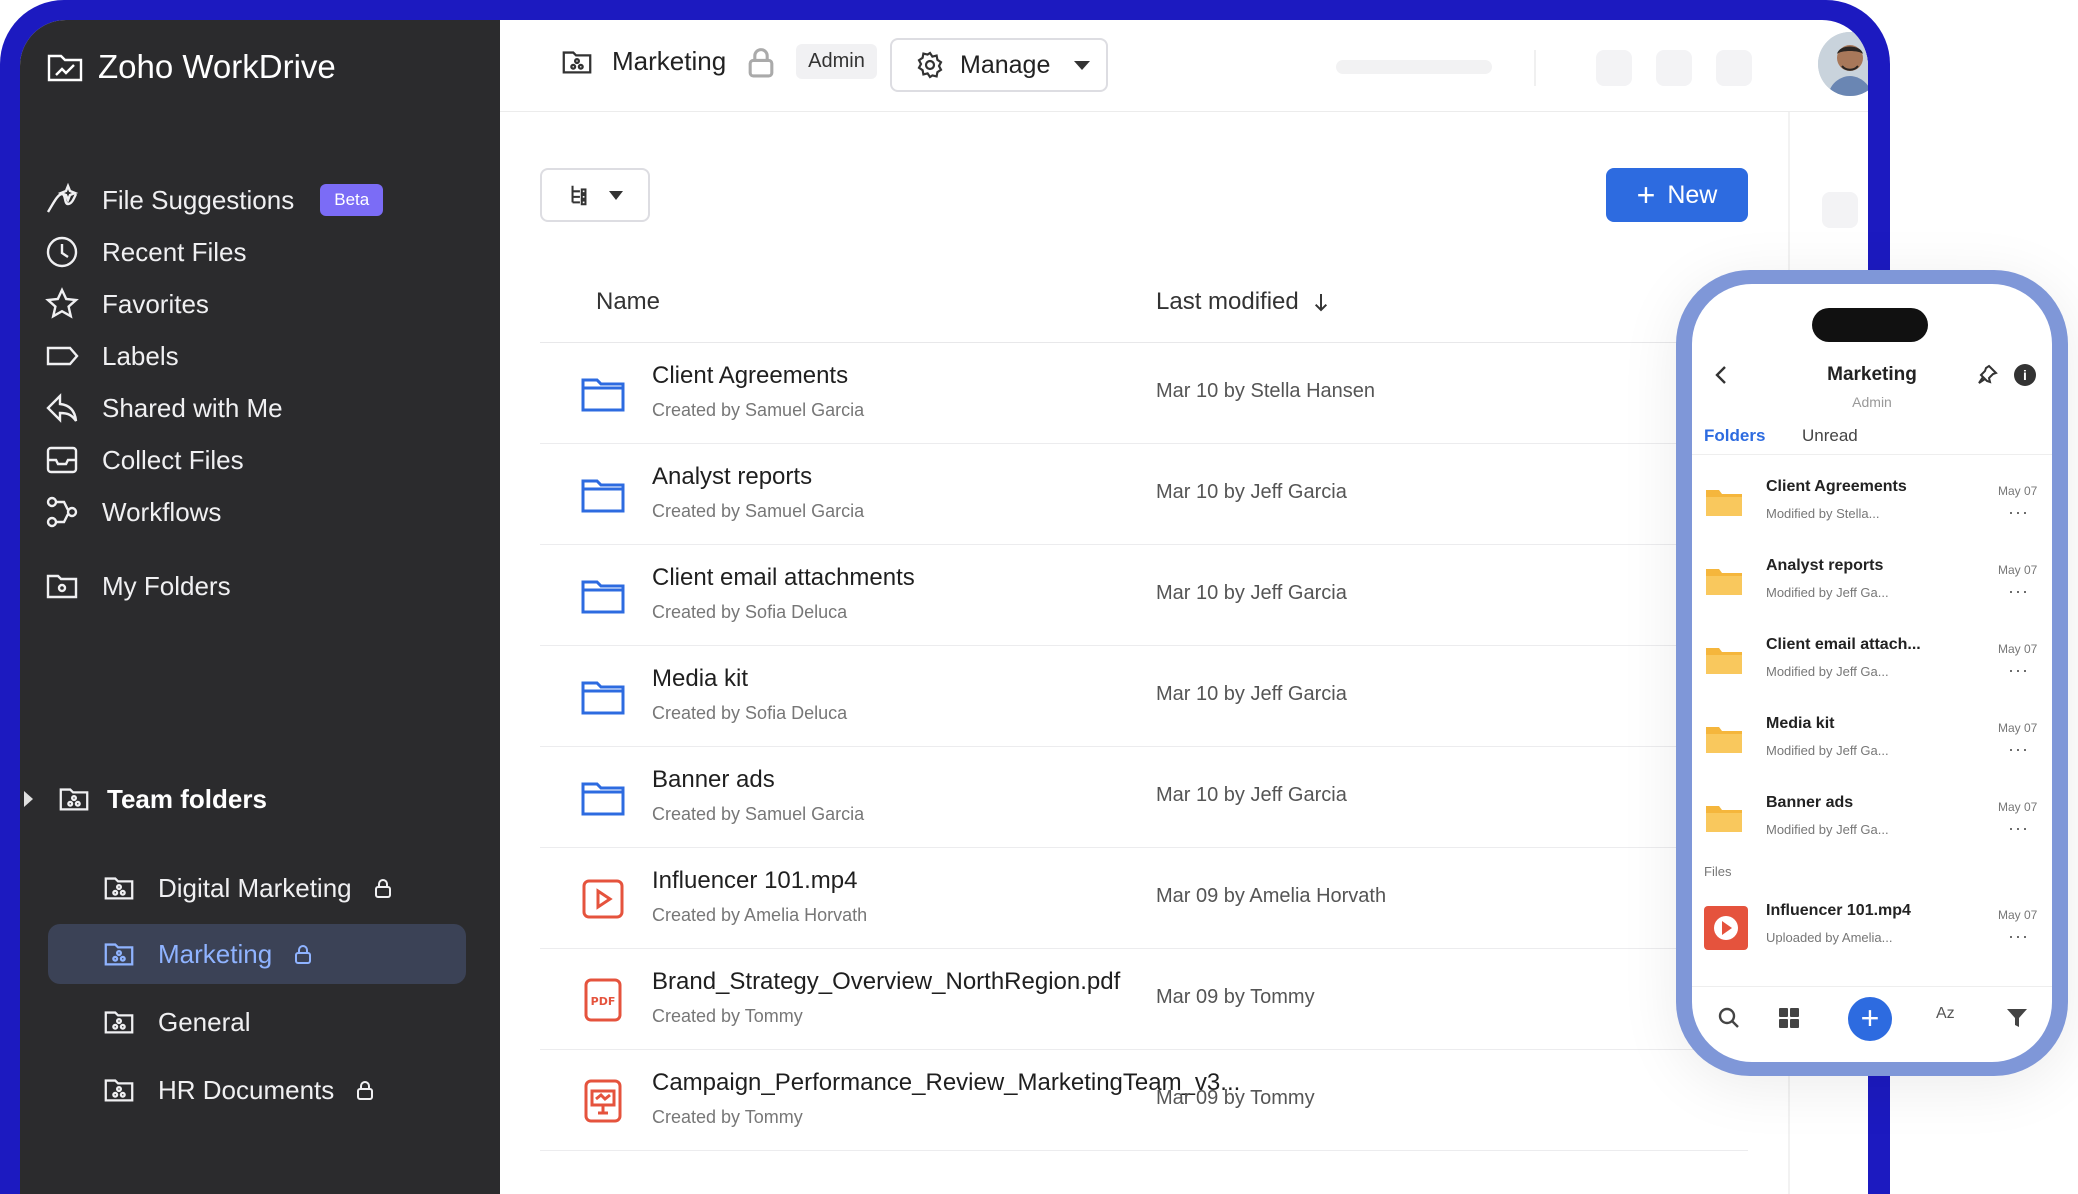  I want to click on manage-button: Manage, so click(999, 65).